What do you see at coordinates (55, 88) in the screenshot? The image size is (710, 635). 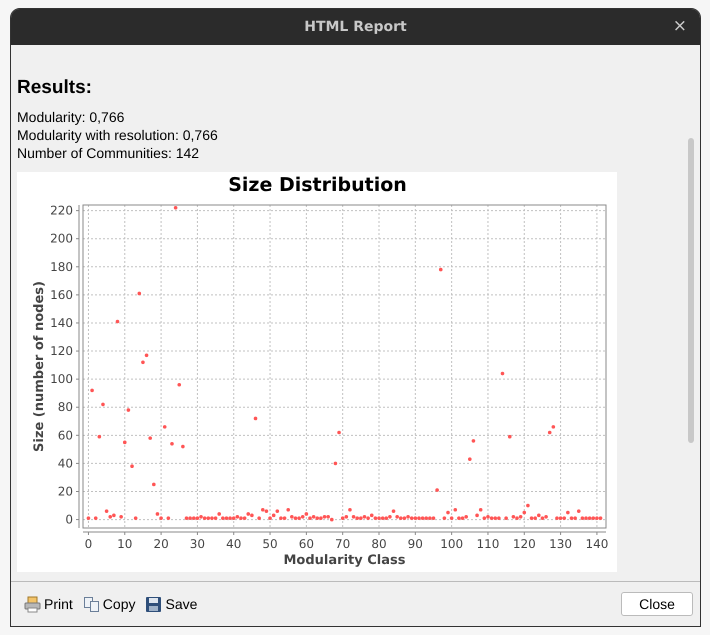 I see `results-heading: Results:` at bounding box center [55, 88].